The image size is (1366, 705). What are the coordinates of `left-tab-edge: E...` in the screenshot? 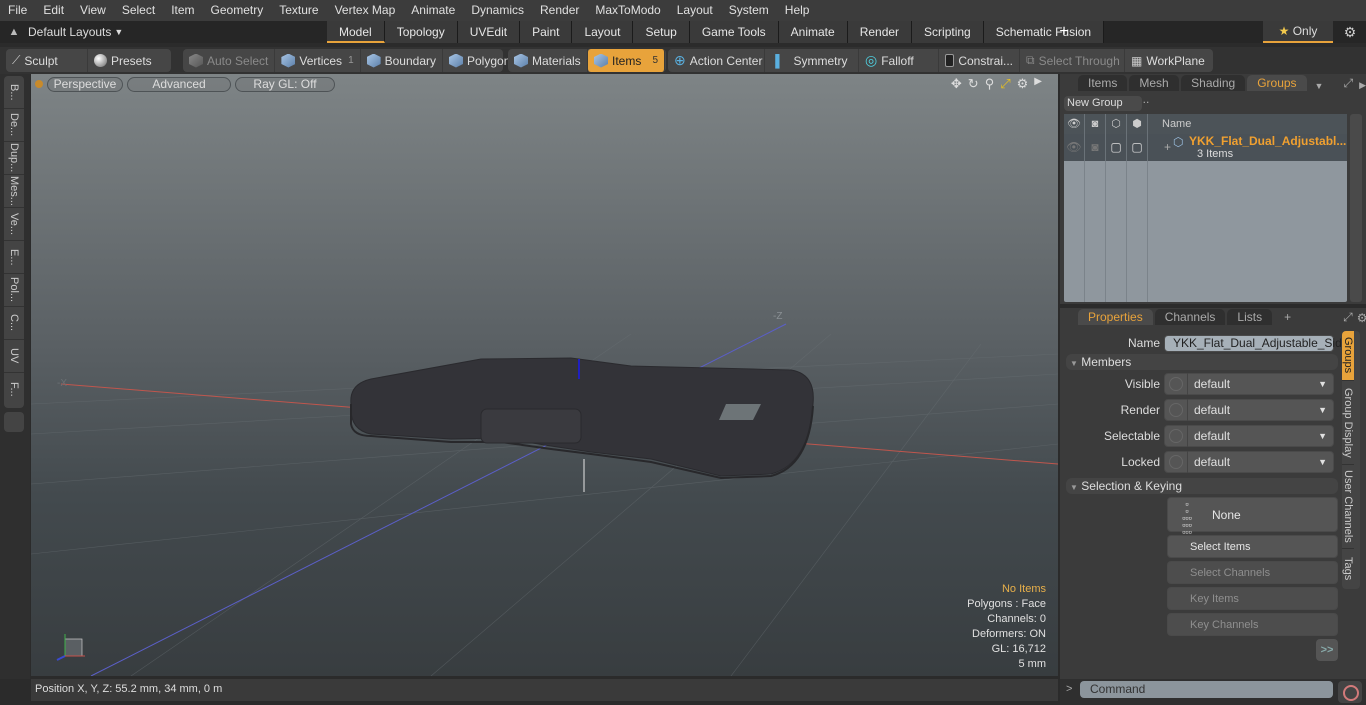 It's located at (14, 257).